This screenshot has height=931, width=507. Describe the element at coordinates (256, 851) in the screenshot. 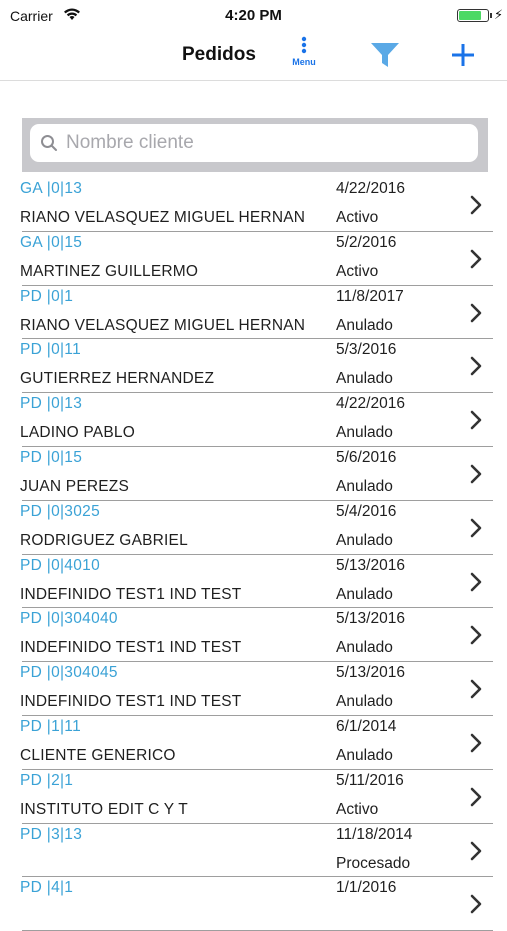

I see `order-row: PD |3|13 11/18/2014 Procesado` at that location.